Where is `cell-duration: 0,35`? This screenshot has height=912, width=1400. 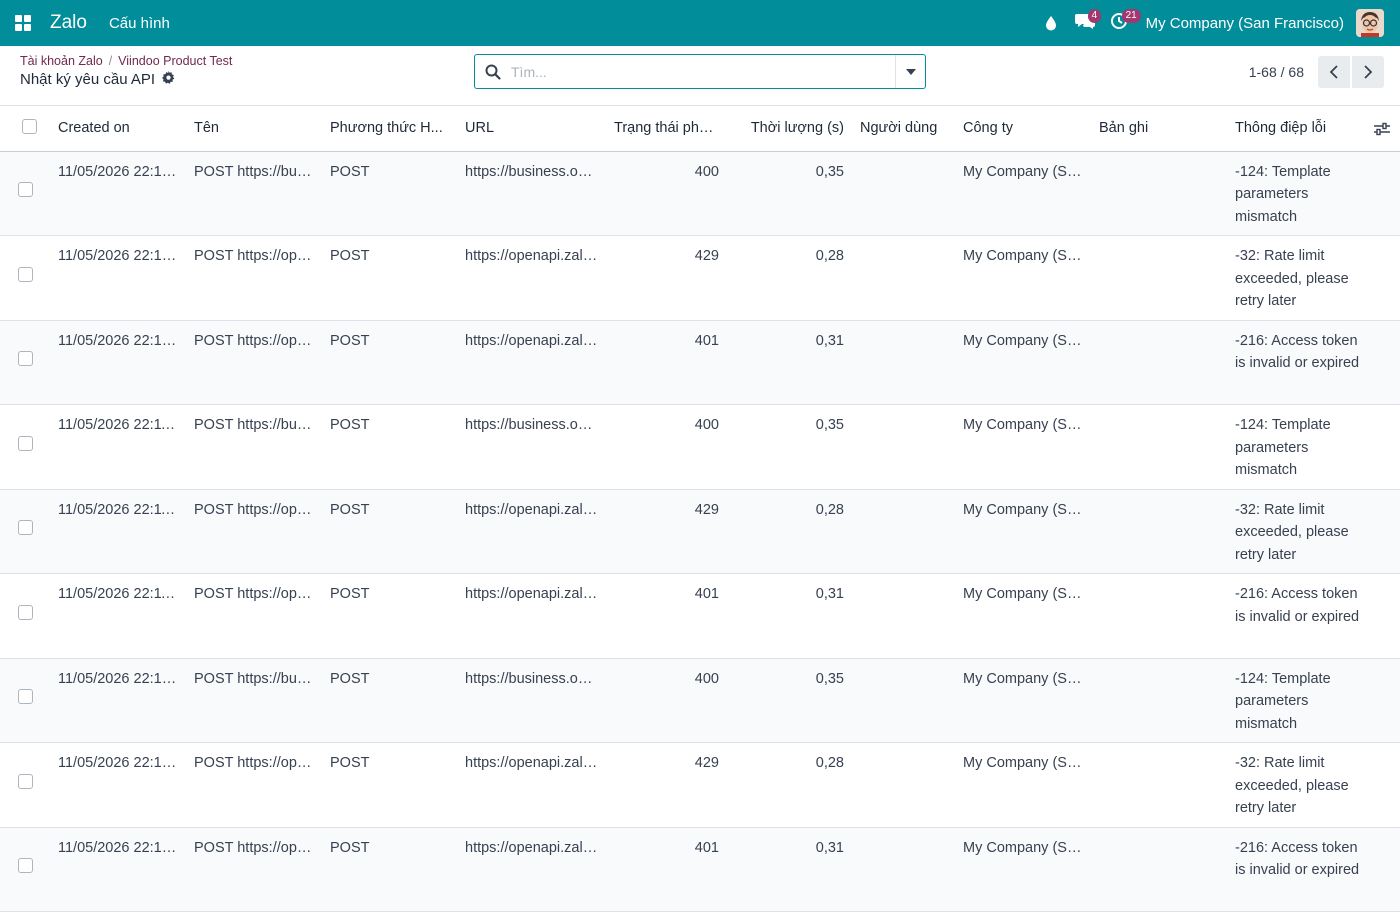
cell-duration: 0,35 is located at coordinates (789, 193).